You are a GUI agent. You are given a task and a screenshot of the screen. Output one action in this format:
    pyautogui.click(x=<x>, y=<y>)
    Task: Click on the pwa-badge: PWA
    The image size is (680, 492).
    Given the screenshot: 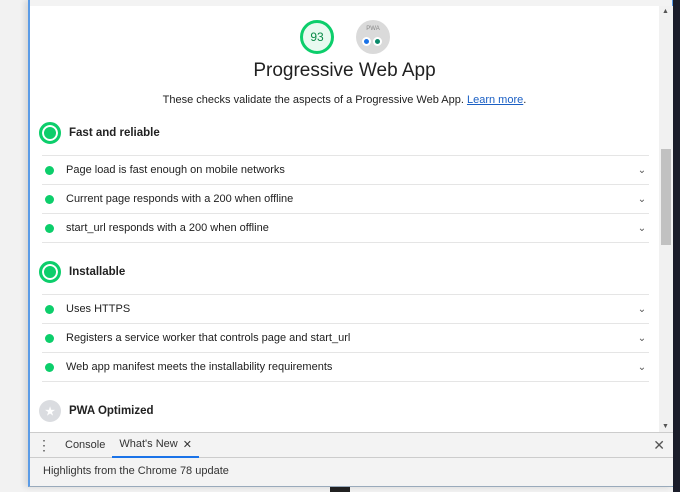 What is the action you would take?
    pyautogui.click(x=373, y=37)
    